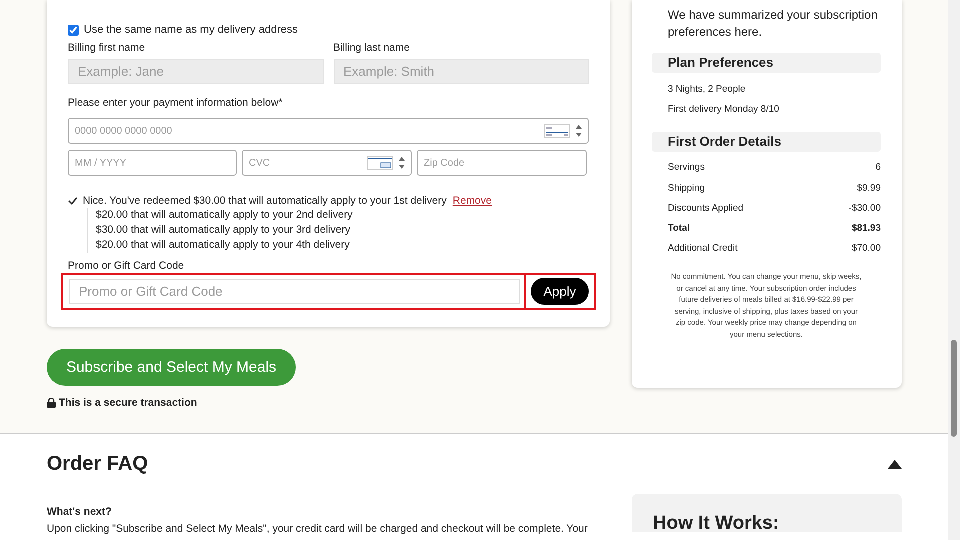 The image size is (960, 540). I want to click on summary-label: Shipping, so click(686, 188).